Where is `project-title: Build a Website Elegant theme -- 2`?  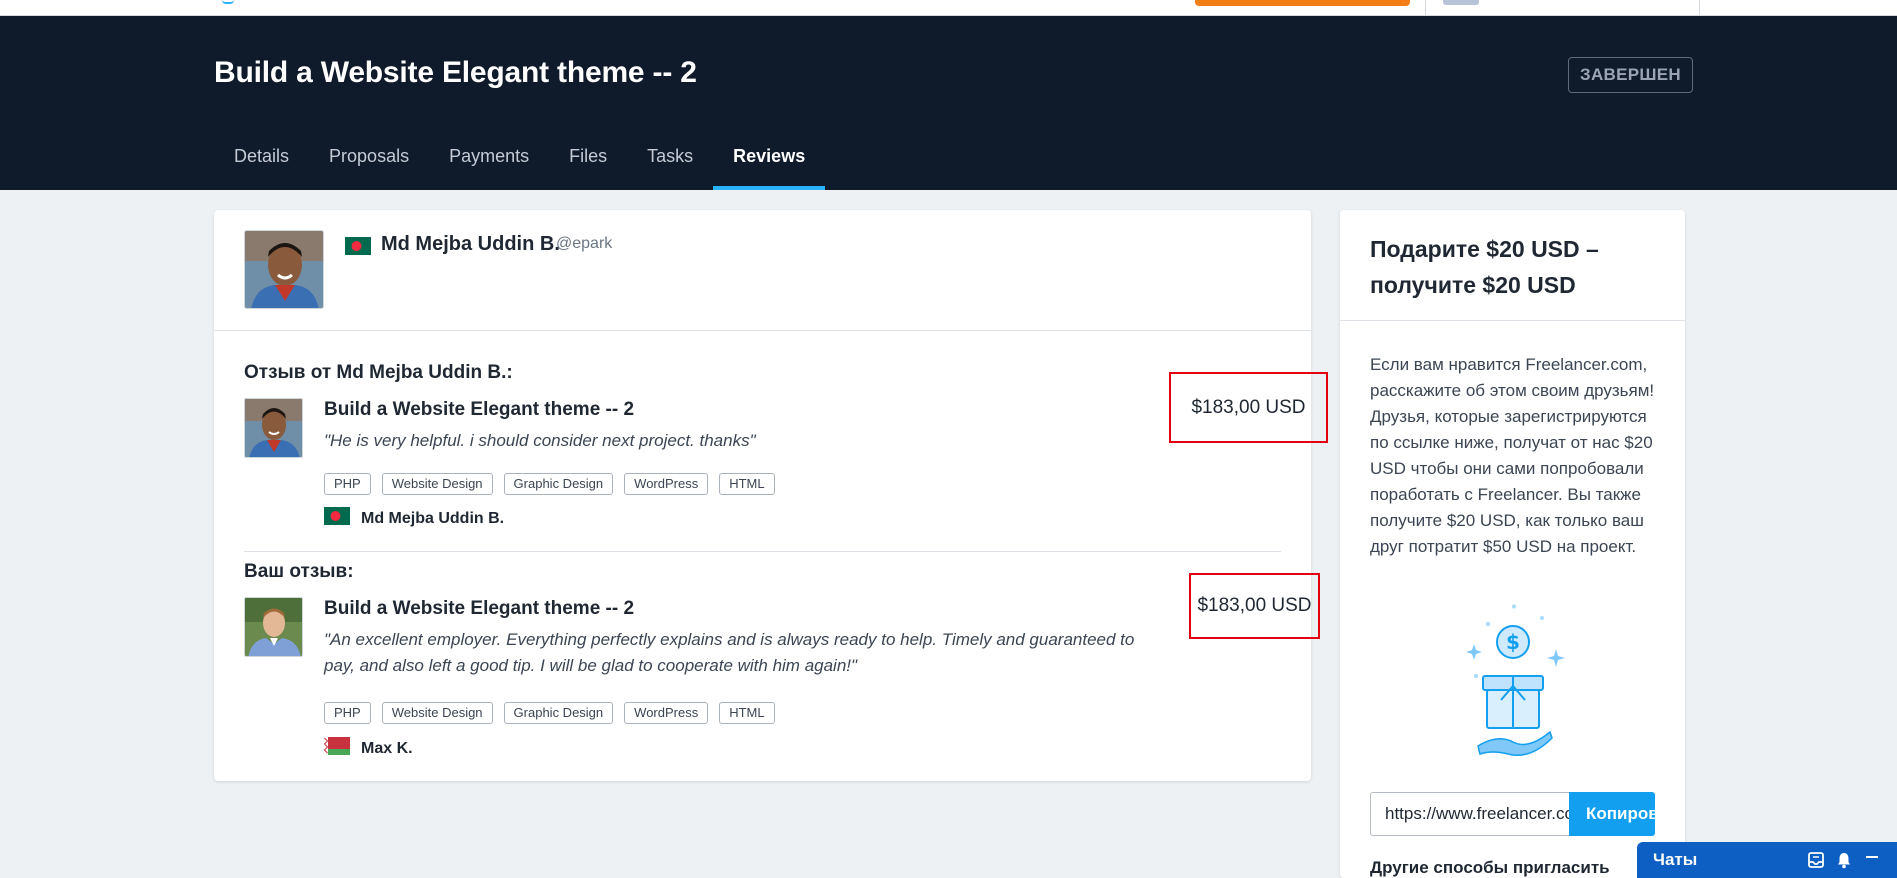 project-title: Build a Website Elegant theme -- 2 is located at coordinates (455, 72).